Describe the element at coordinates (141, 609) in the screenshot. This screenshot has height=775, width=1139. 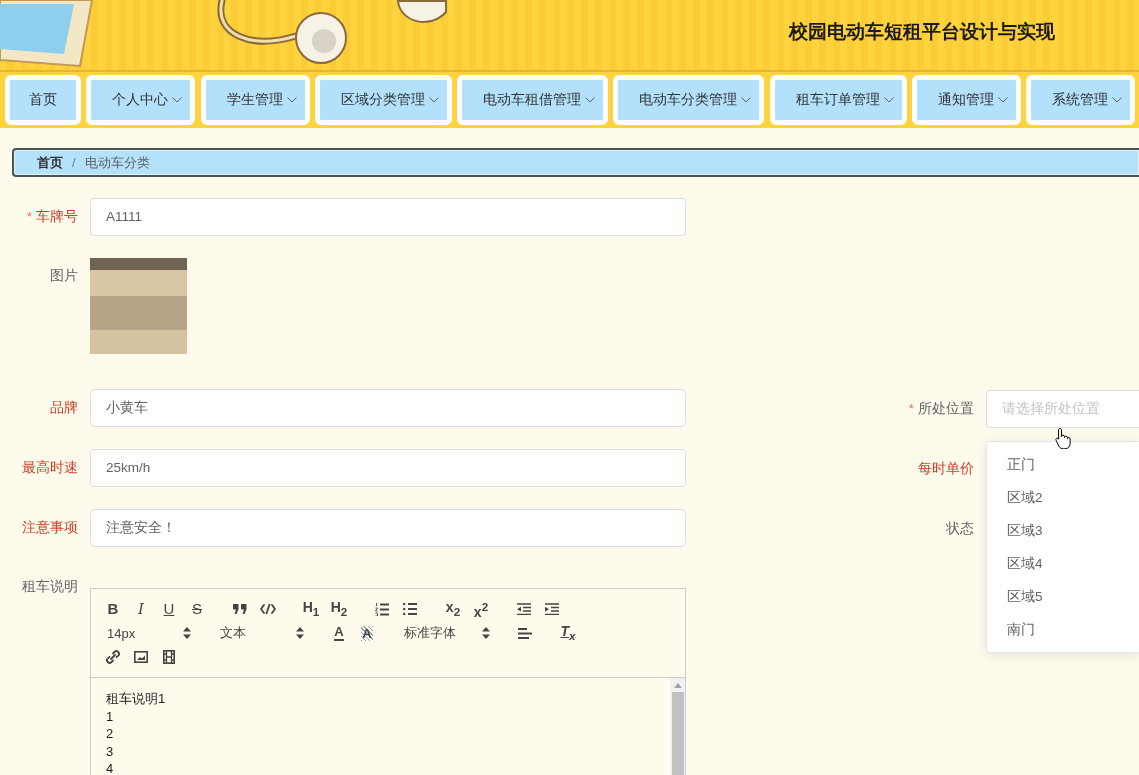
I see `italic-button: I` at that location.